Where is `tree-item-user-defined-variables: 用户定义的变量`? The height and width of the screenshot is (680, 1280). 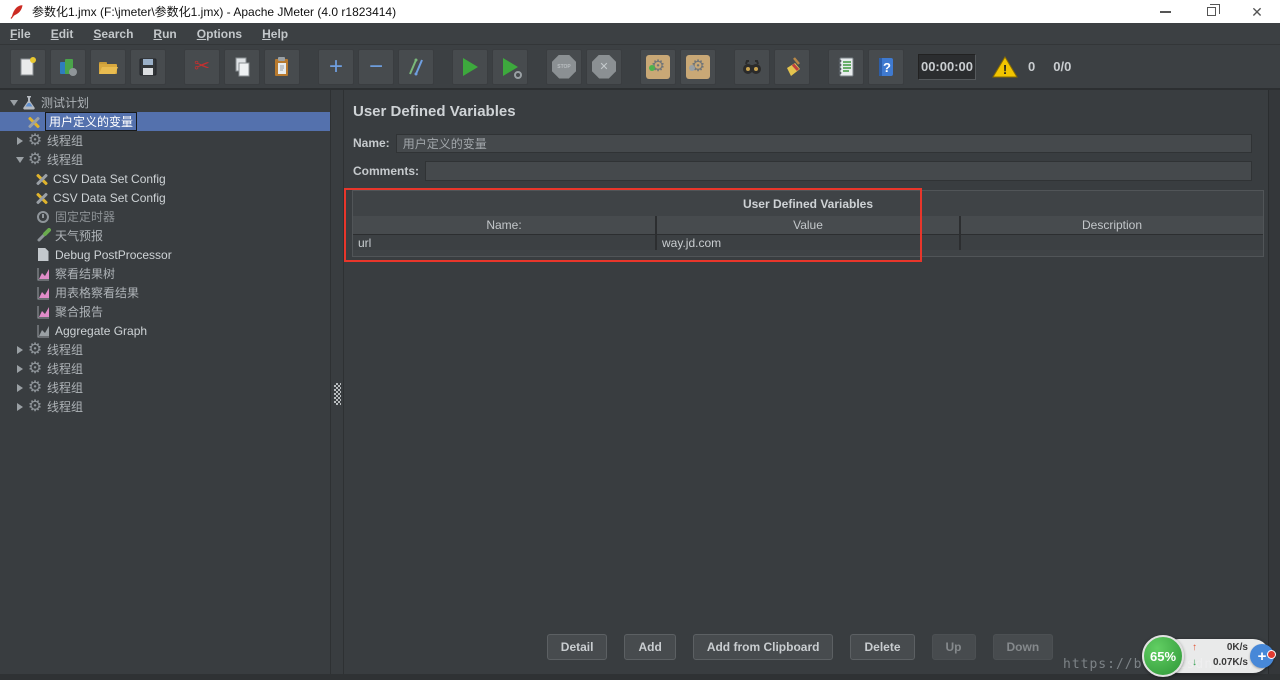
tree-item-user-defined-variables: 用户定义的变量 is located at coordinates (165, 121).